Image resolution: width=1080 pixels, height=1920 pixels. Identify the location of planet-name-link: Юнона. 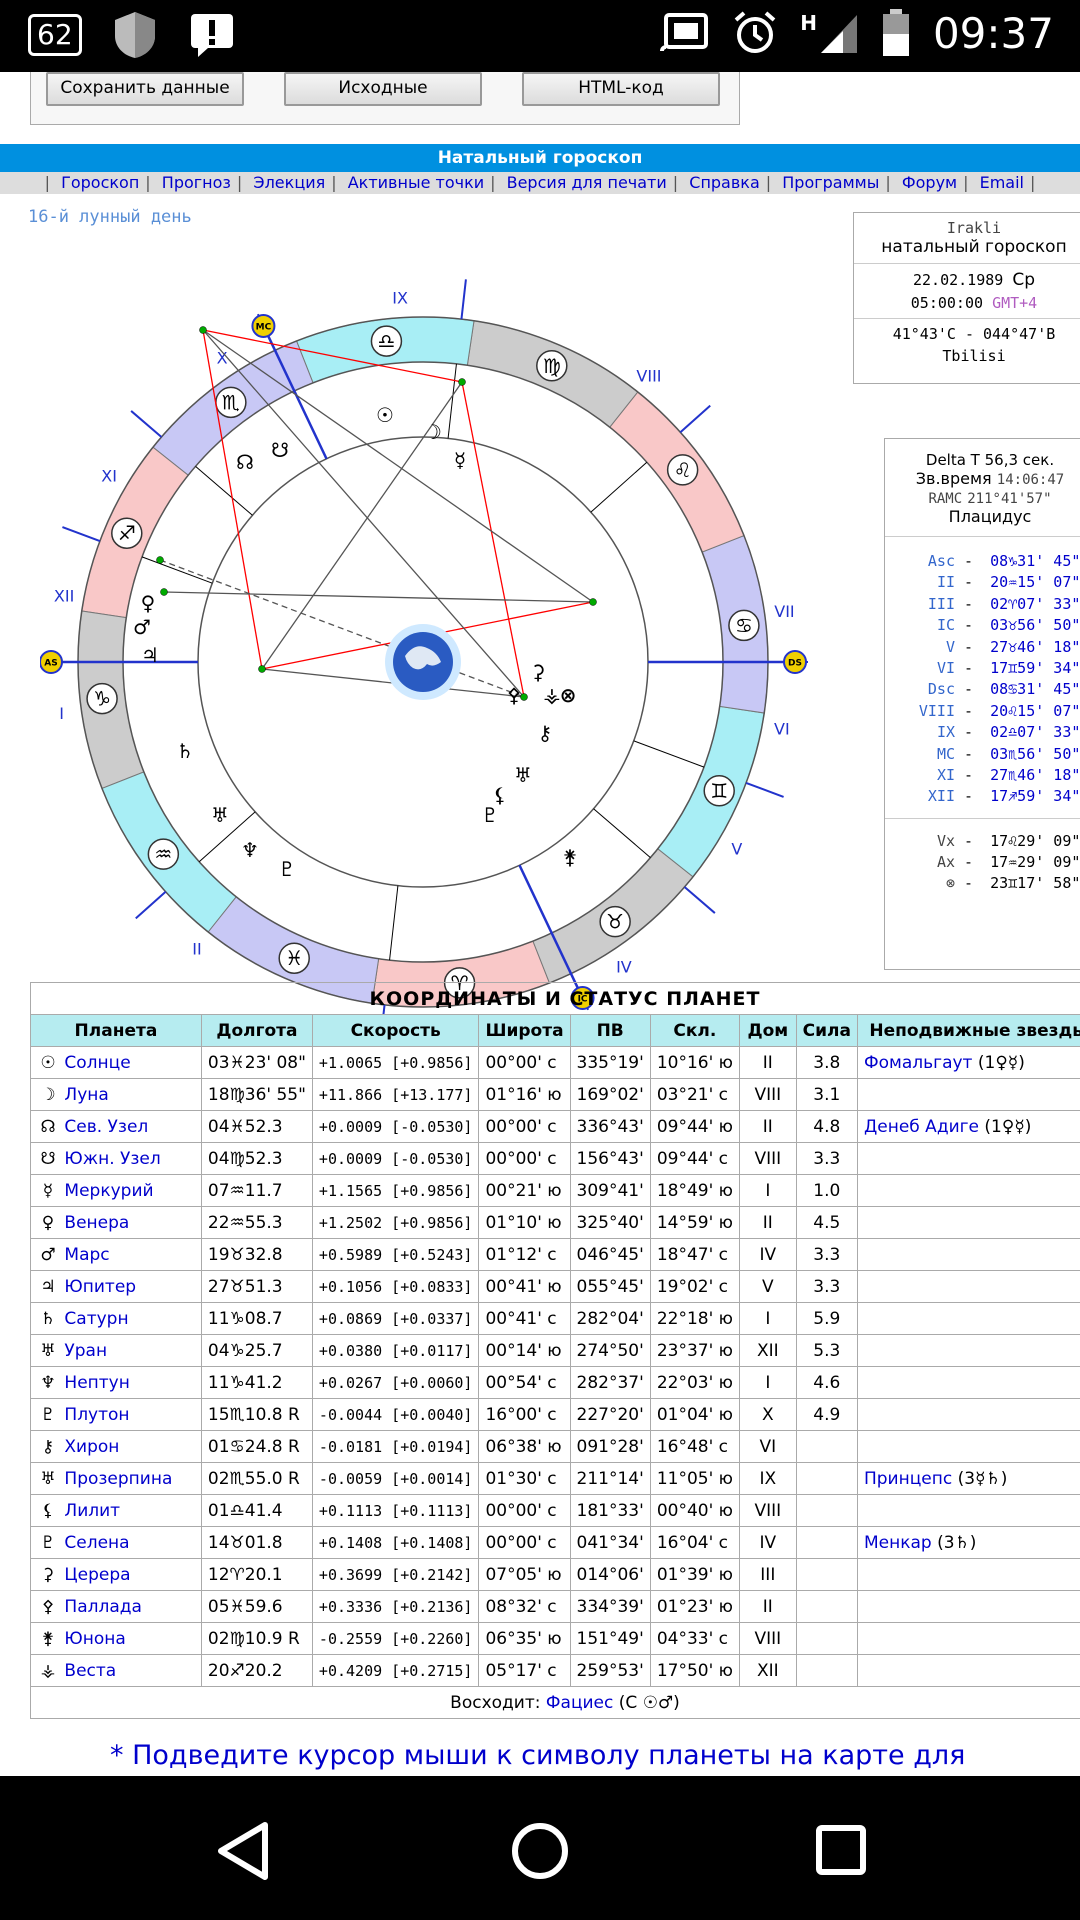
(94, 1639).